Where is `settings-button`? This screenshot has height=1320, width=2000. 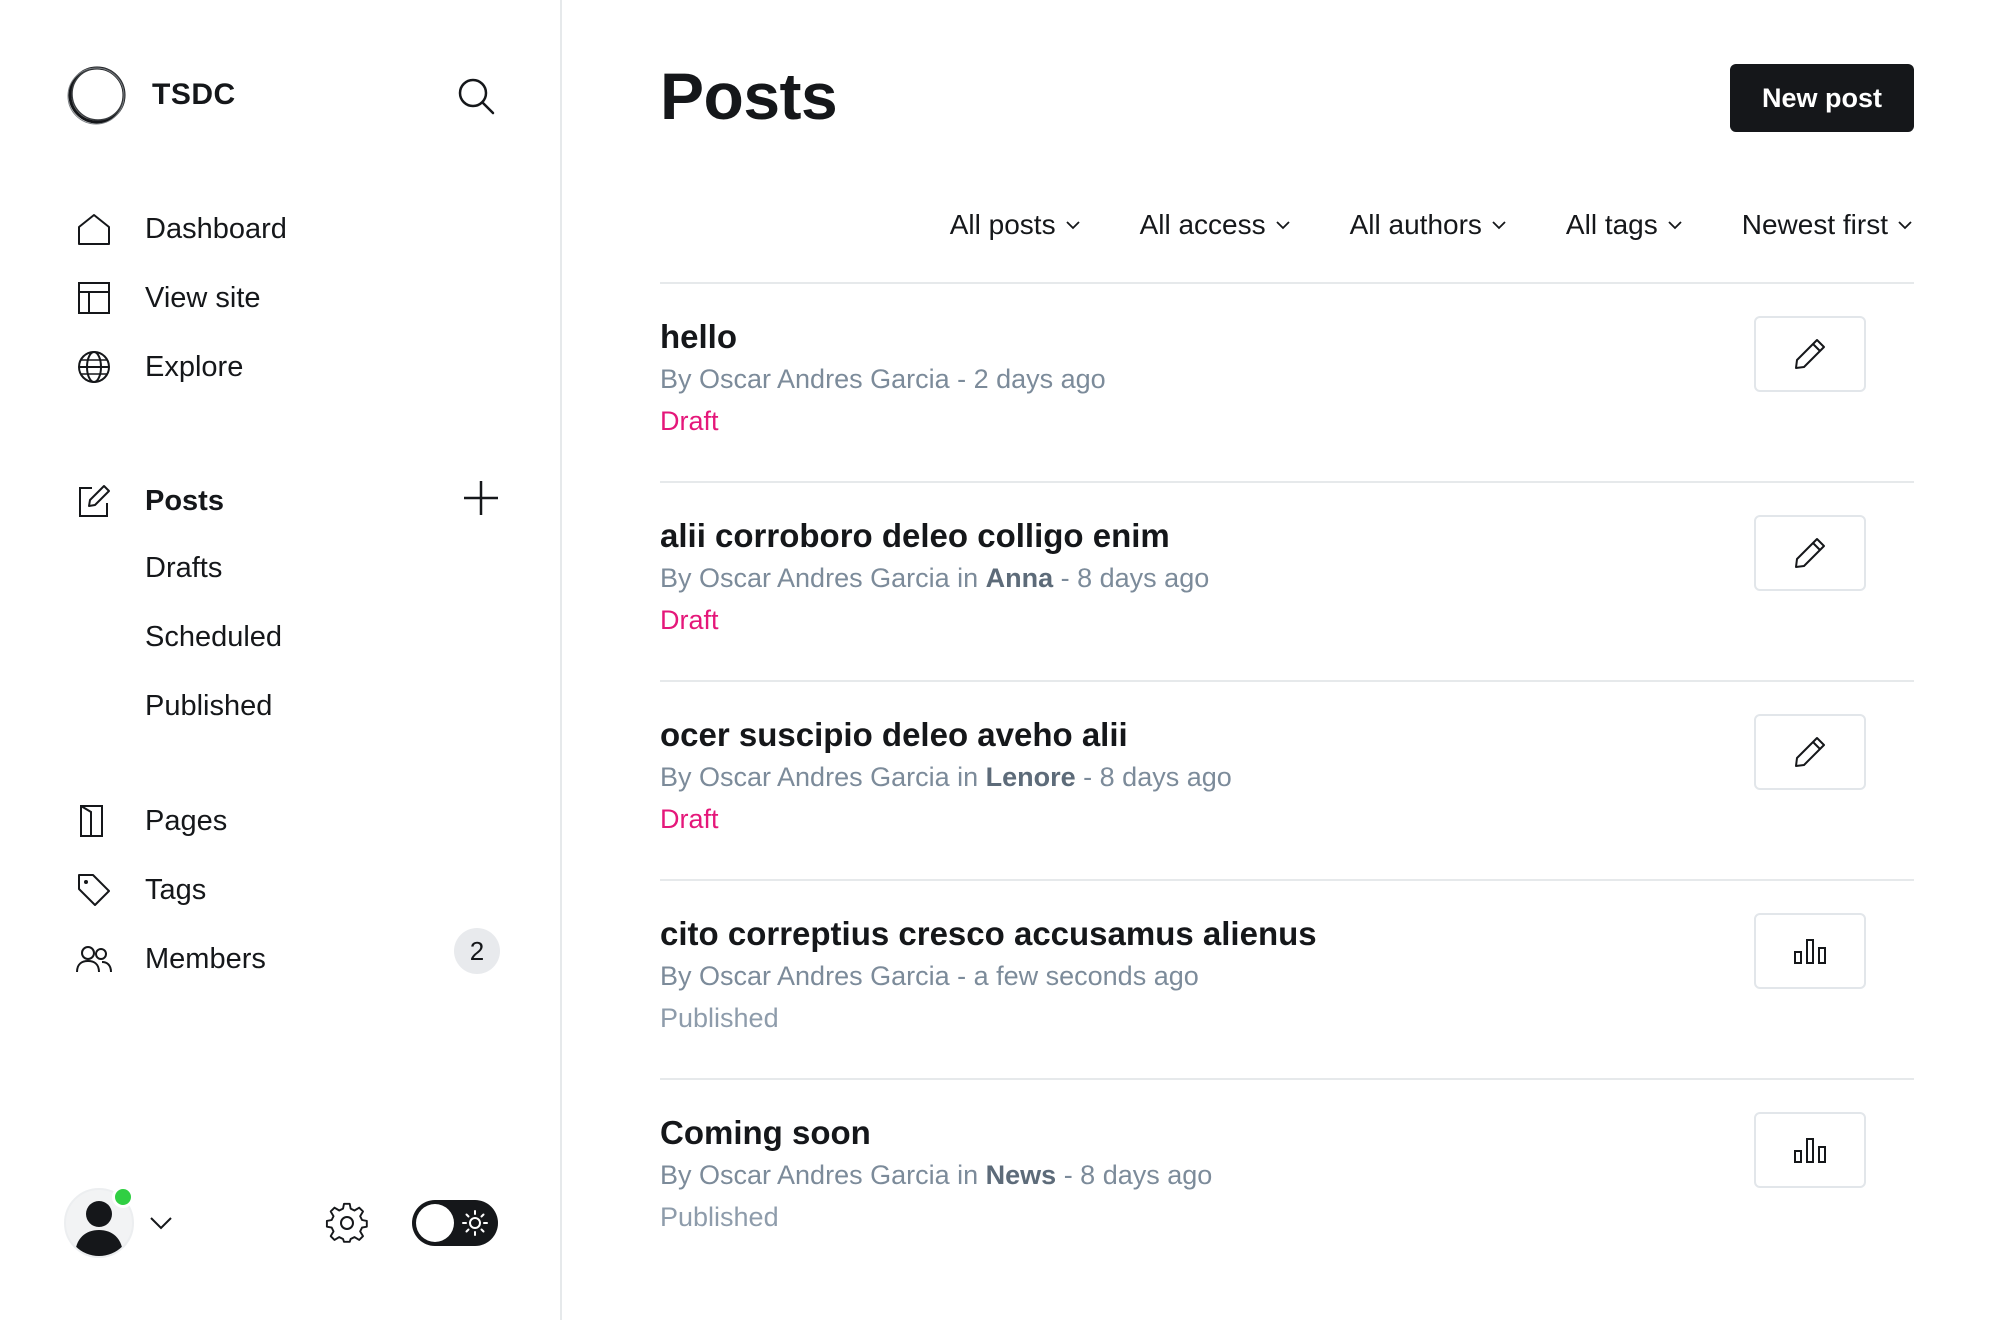
settings-button is located at coordinates (347, 1223).